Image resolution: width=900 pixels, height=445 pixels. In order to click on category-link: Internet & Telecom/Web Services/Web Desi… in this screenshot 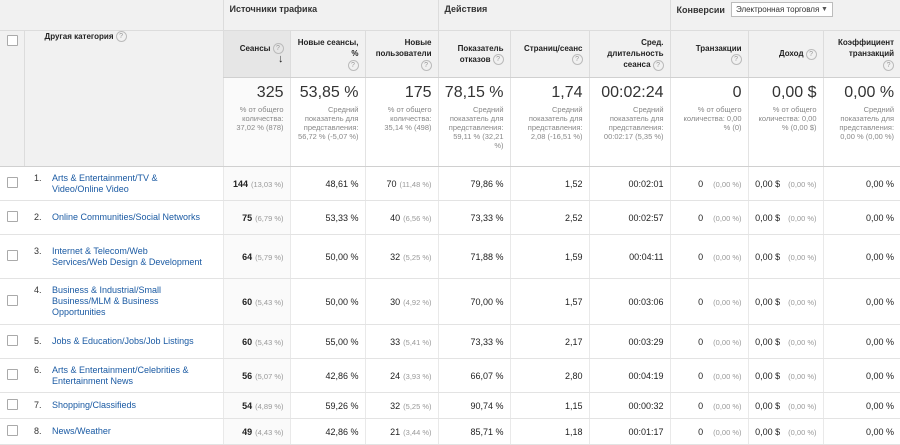, I will do `click(127, 257)`.